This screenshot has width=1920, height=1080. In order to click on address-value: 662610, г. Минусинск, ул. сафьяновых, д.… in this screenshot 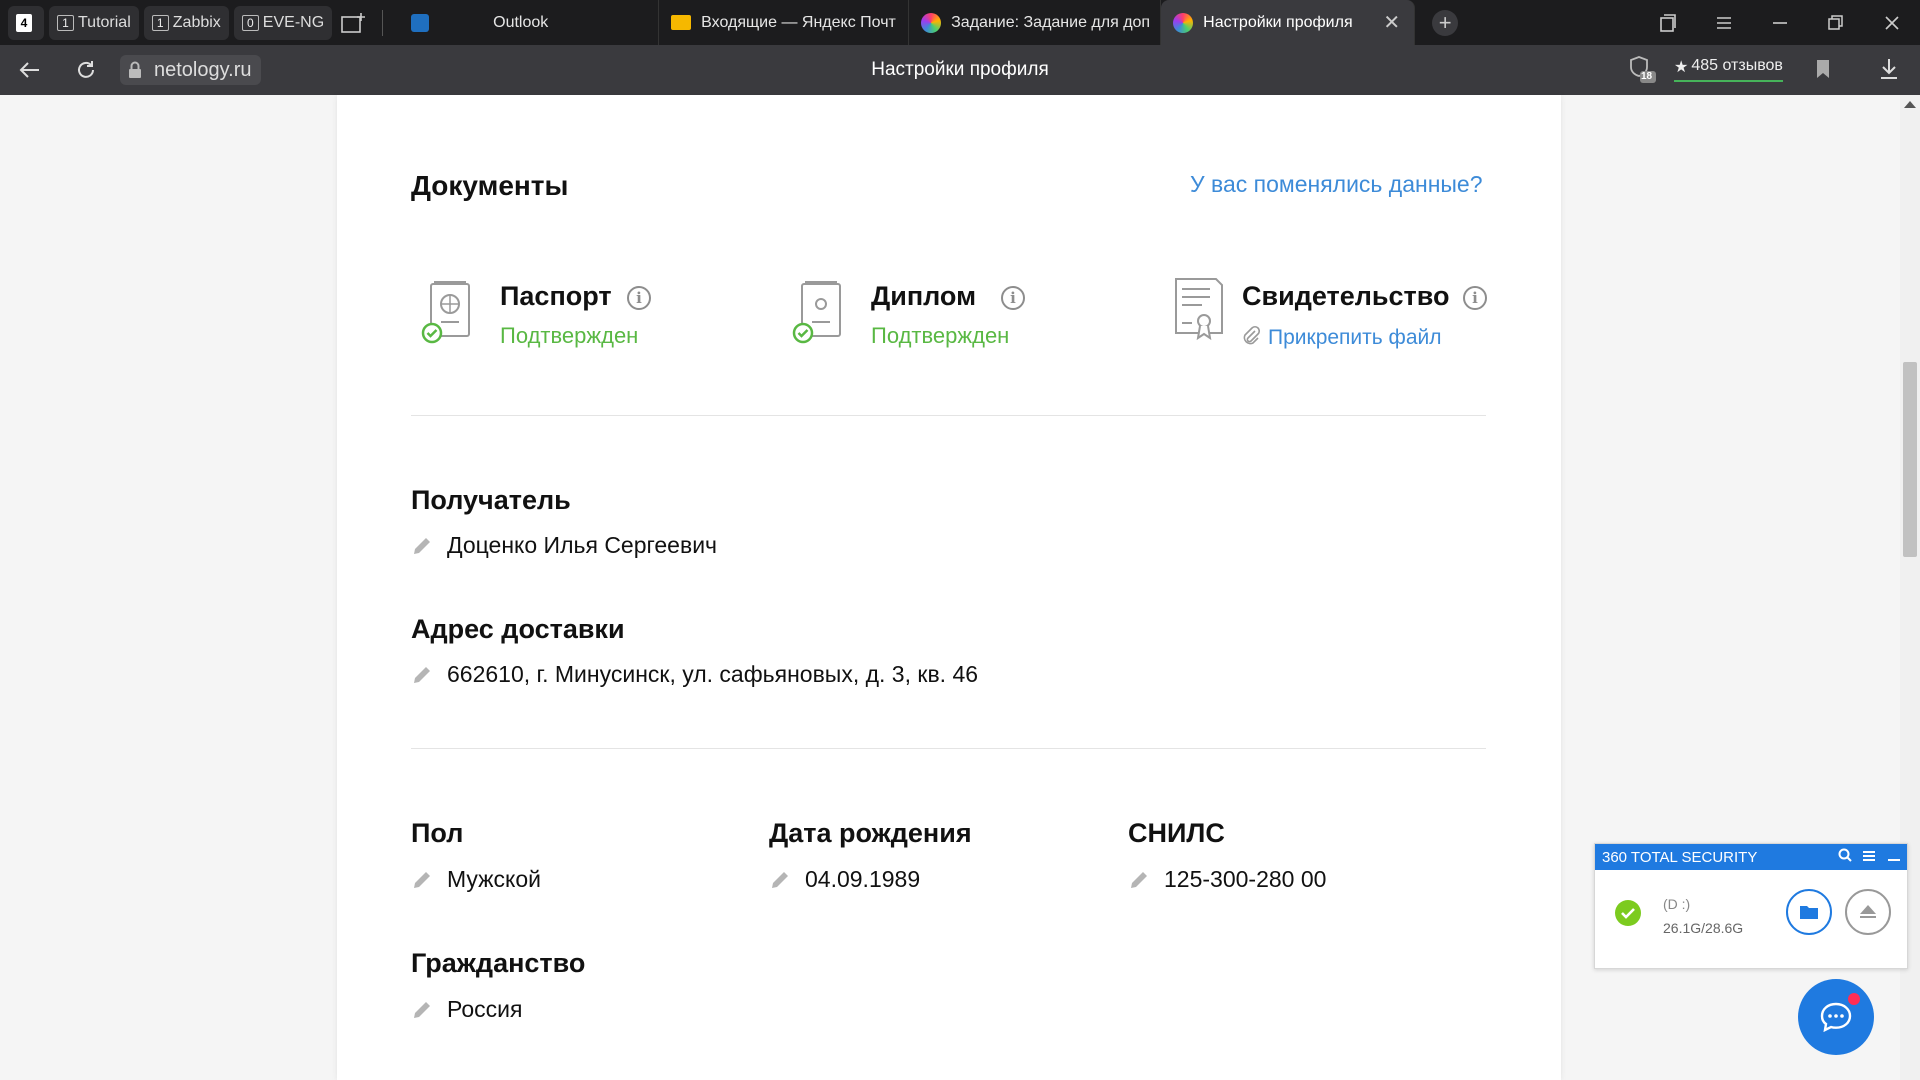, I will do `click(713, 674)`.